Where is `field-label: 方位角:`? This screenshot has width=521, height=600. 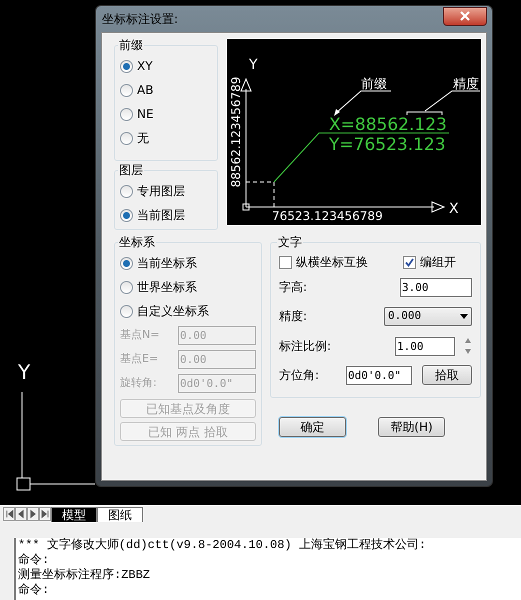
field-label: 方位角: is located at coordinates (299, 375).